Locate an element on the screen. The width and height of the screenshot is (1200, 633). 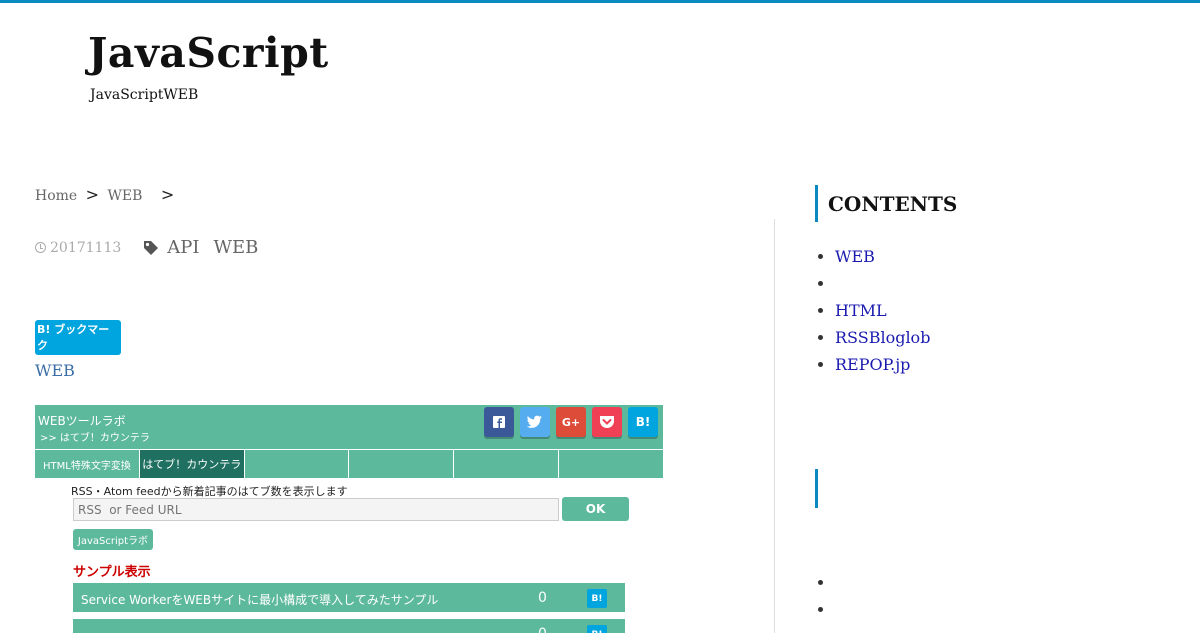
sidebar-item: REPOP.jp is located at coordinates (882, 364).